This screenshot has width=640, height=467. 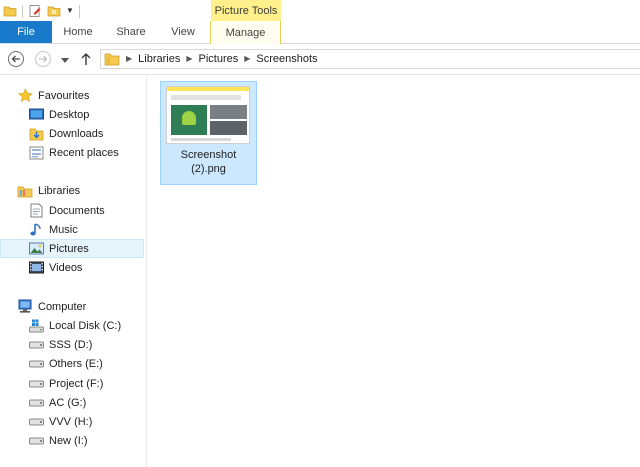 I want to click on back-button, so click(x=16, y=59).